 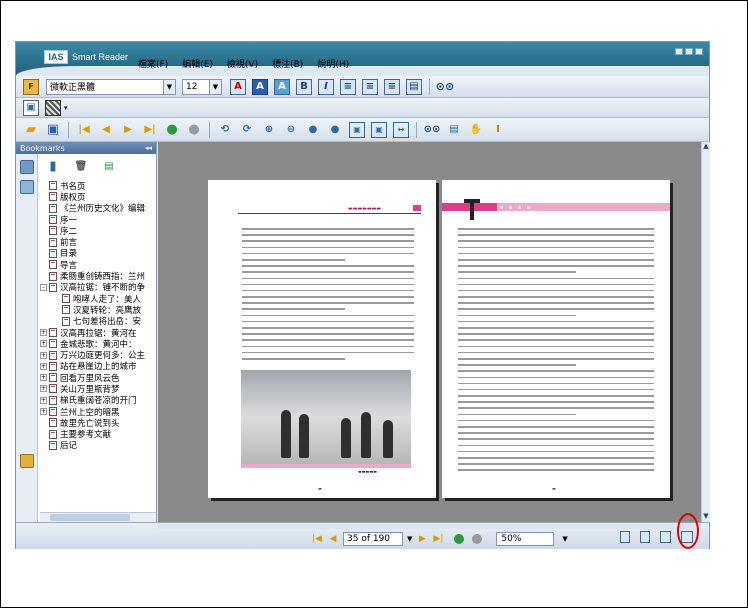 What do you see at coordinates (98, 253) in the screenshot?
I see `bookmark-item: 目录` at bounding box center [98, 253].